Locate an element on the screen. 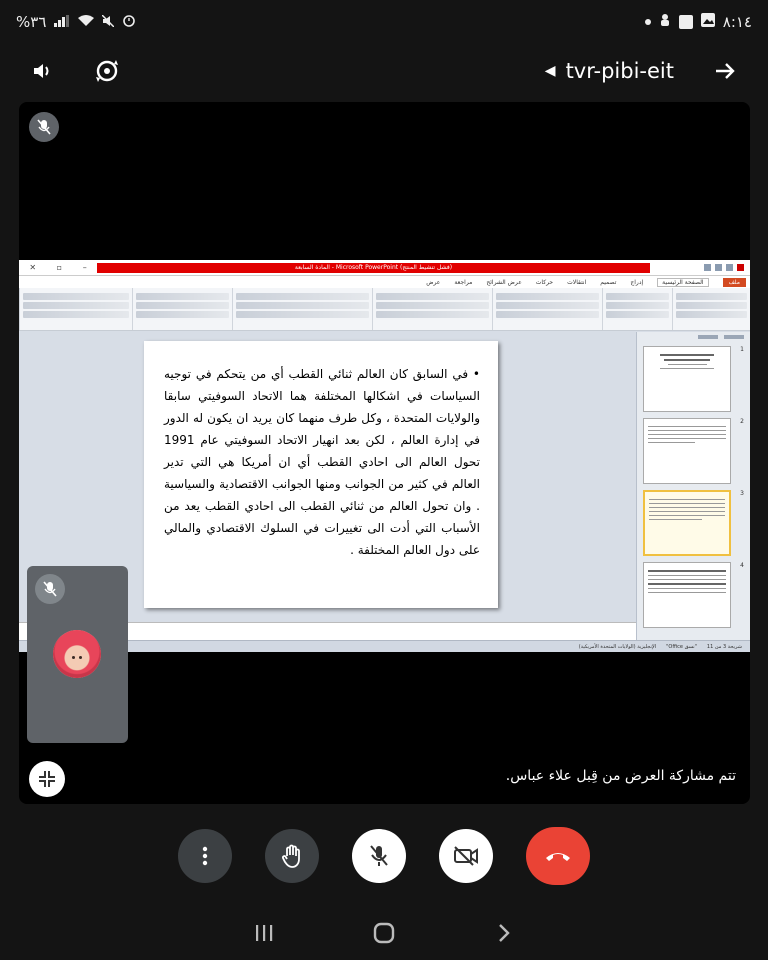 This screenshot has width=768, height=960. presenting-label: تتم مشاركة العرض من قِبل علاء عباس. is located at coordinates (620, 776).